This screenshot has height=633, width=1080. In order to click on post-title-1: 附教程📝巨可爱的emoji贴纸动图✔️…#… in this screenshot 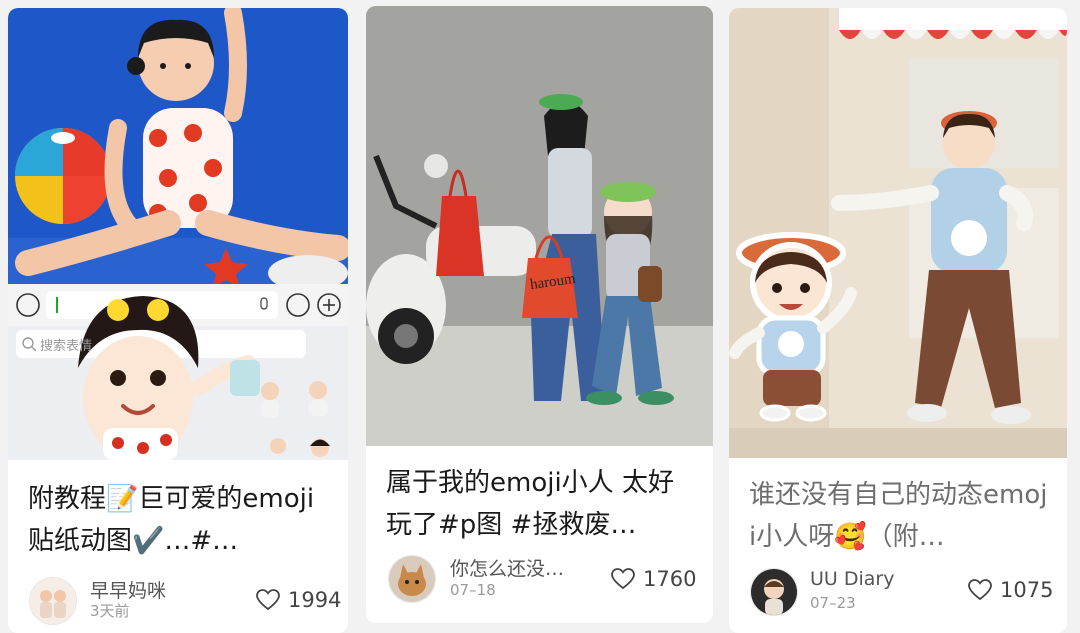, I will do `click(179, 520)`.